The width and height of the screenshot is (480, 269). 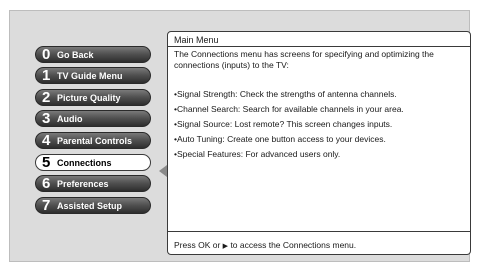 I want to click on selection-pointer-icon, so click(x=163, y=171).